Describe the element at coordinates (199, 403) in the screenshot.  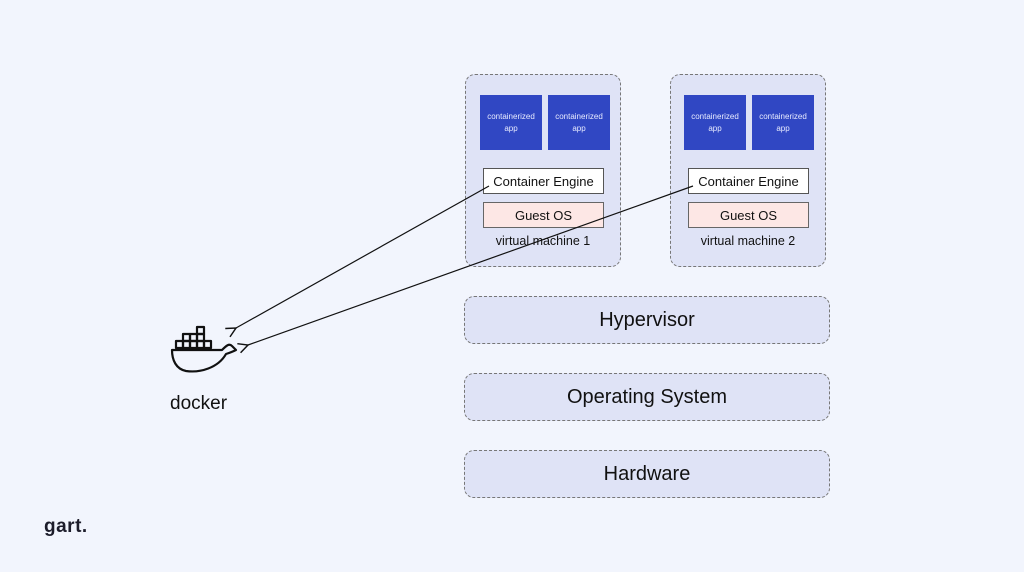
I see `docker-label: docker` at that location.